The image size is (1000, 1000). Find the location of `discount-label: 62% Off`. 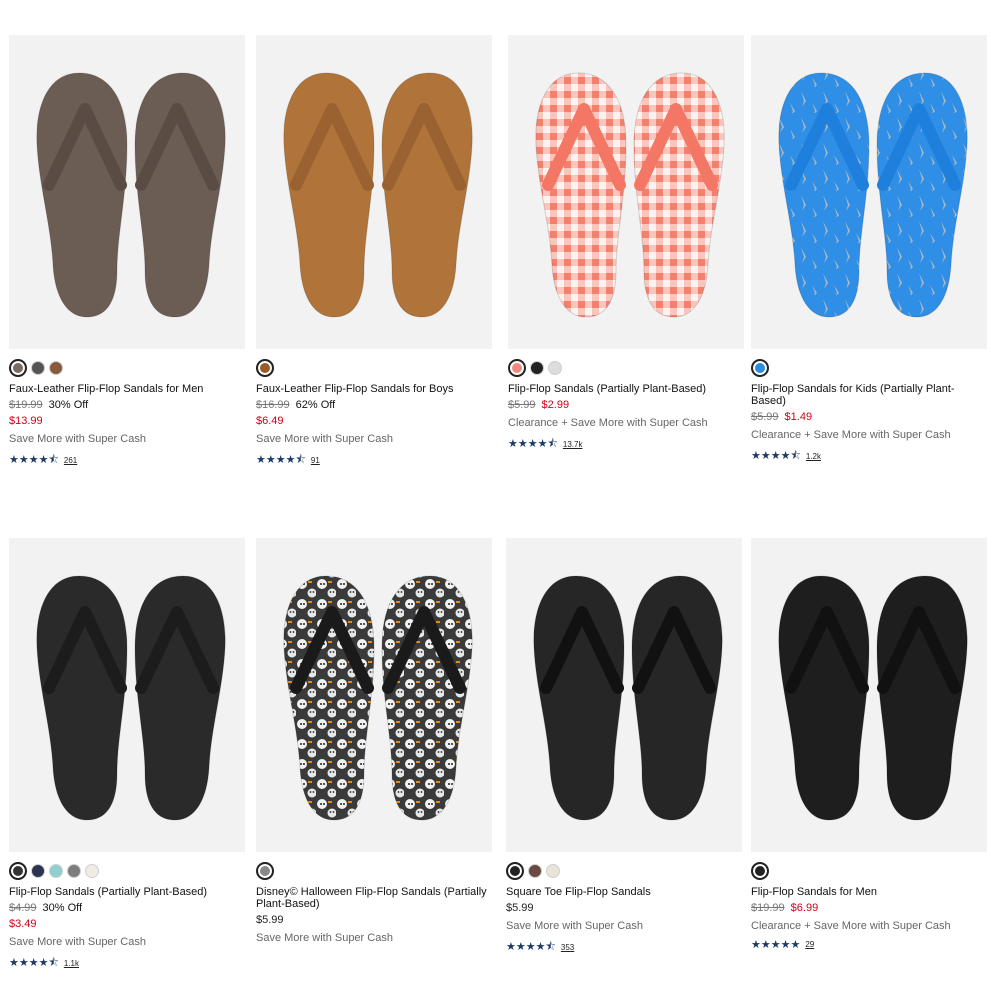

discount-label: 62% Off is located at coordinates (315, 405).